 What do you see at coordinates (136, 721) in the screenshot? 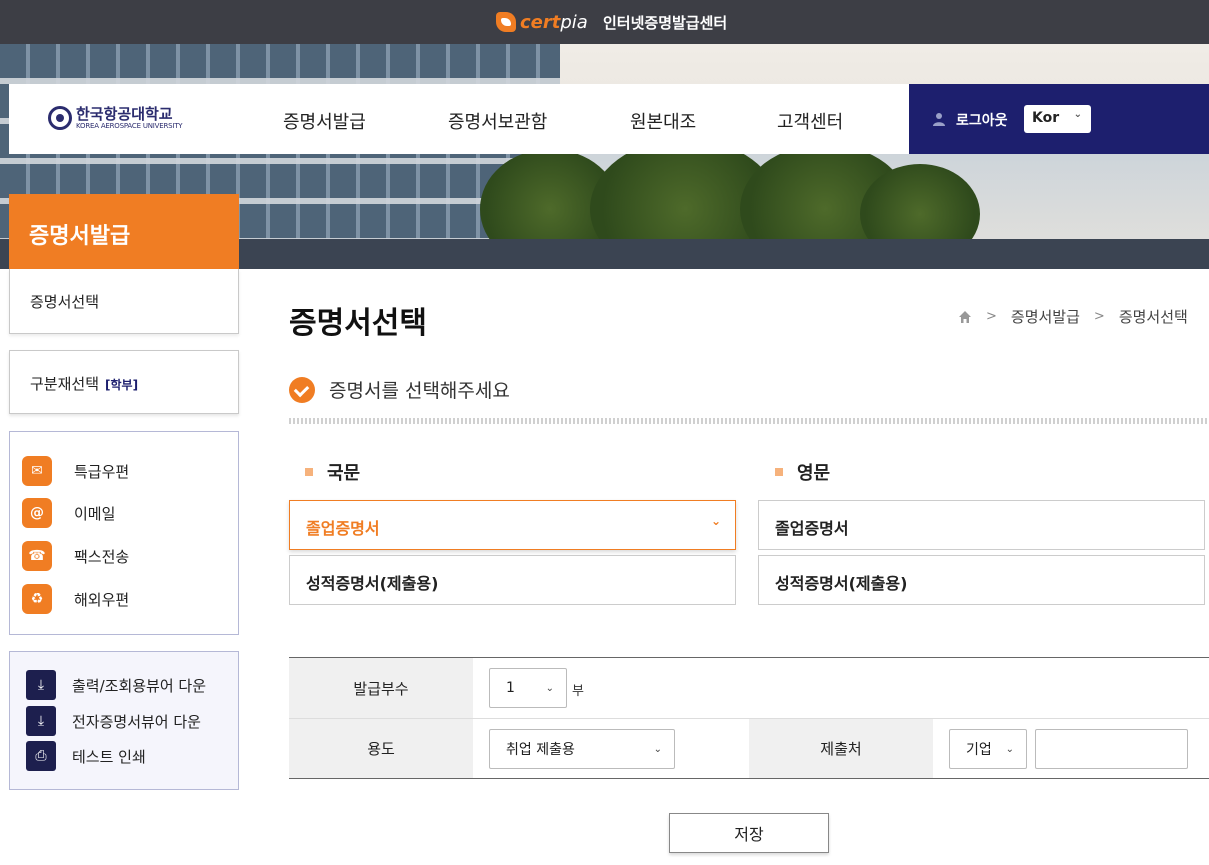
I see `download-label: 전자증명서뷰어 다운` at bounding box center [136, 721].